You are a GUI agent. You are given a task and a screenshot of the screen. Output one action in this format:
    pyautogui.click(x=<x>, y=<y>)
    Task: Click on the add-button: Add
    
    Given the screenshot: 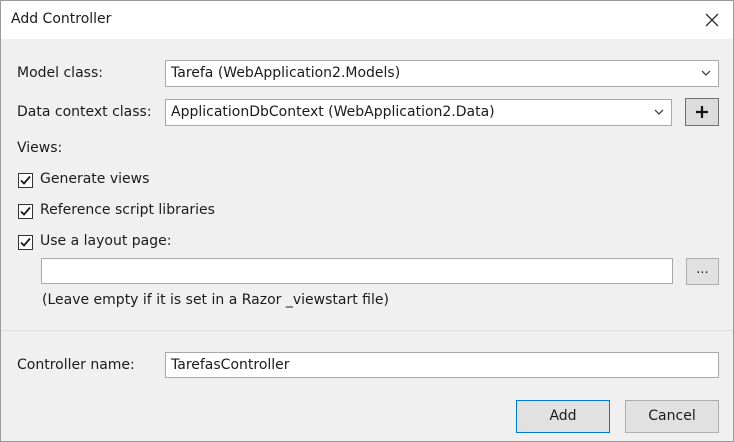 What is the action you would take?
    pyautogui.click(x=563, y=416)
    